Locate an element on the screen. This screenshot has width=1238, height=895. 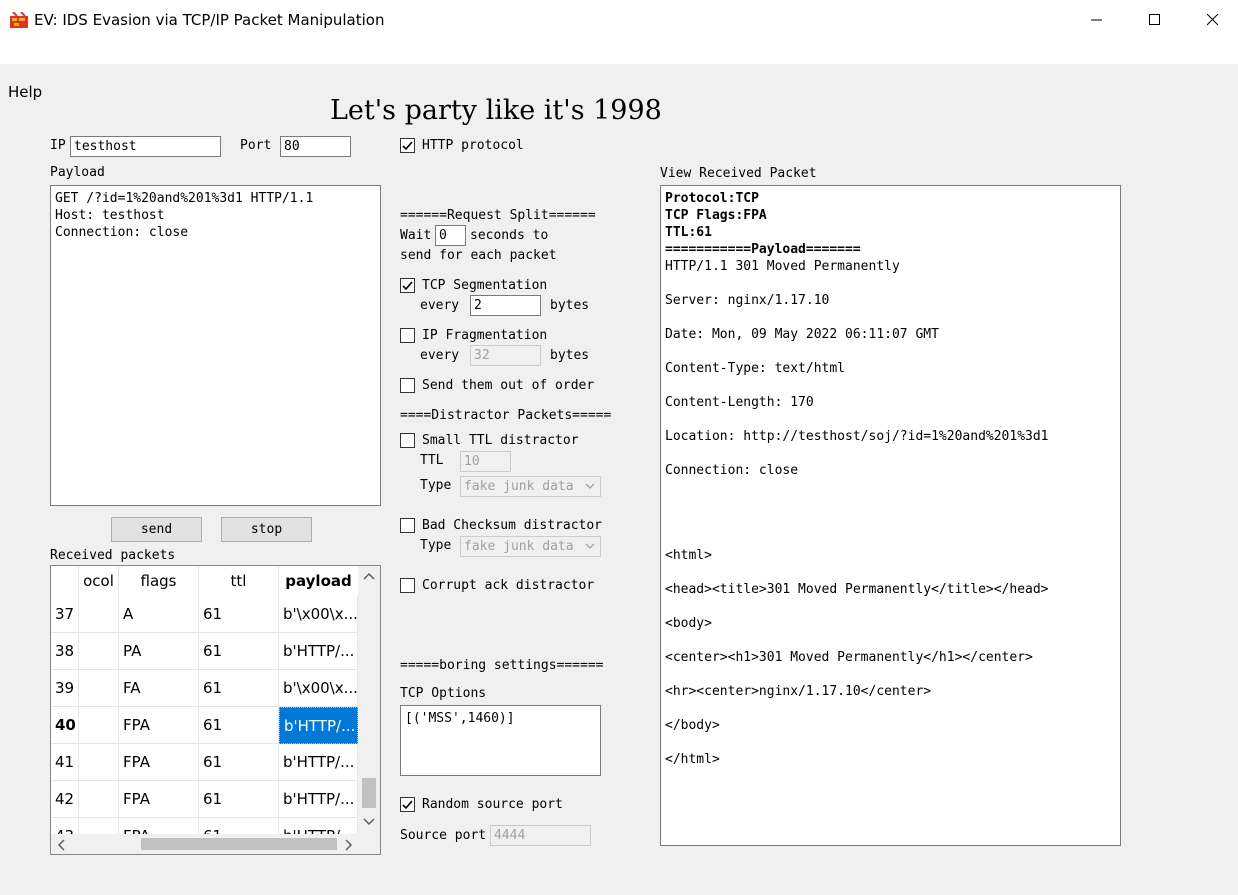
tcp-options-label: TCP Options is located at coordinates (443, 693).